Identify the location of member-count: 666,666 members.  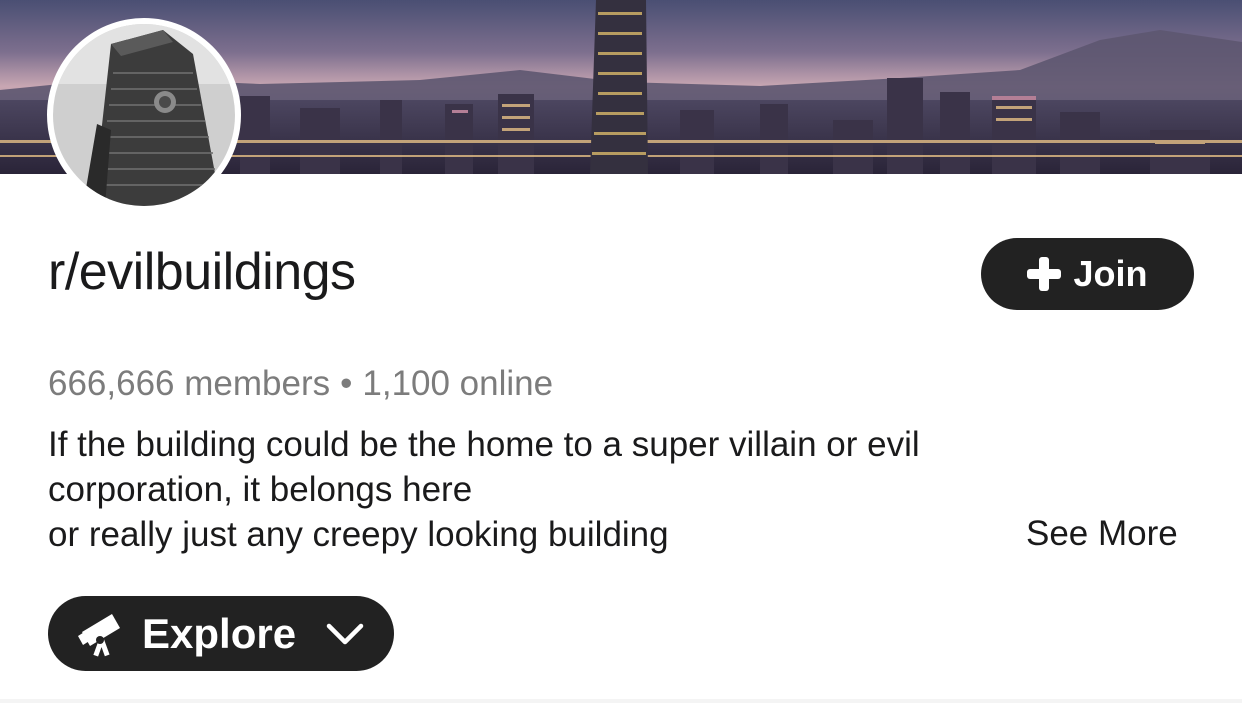
(189, 383).